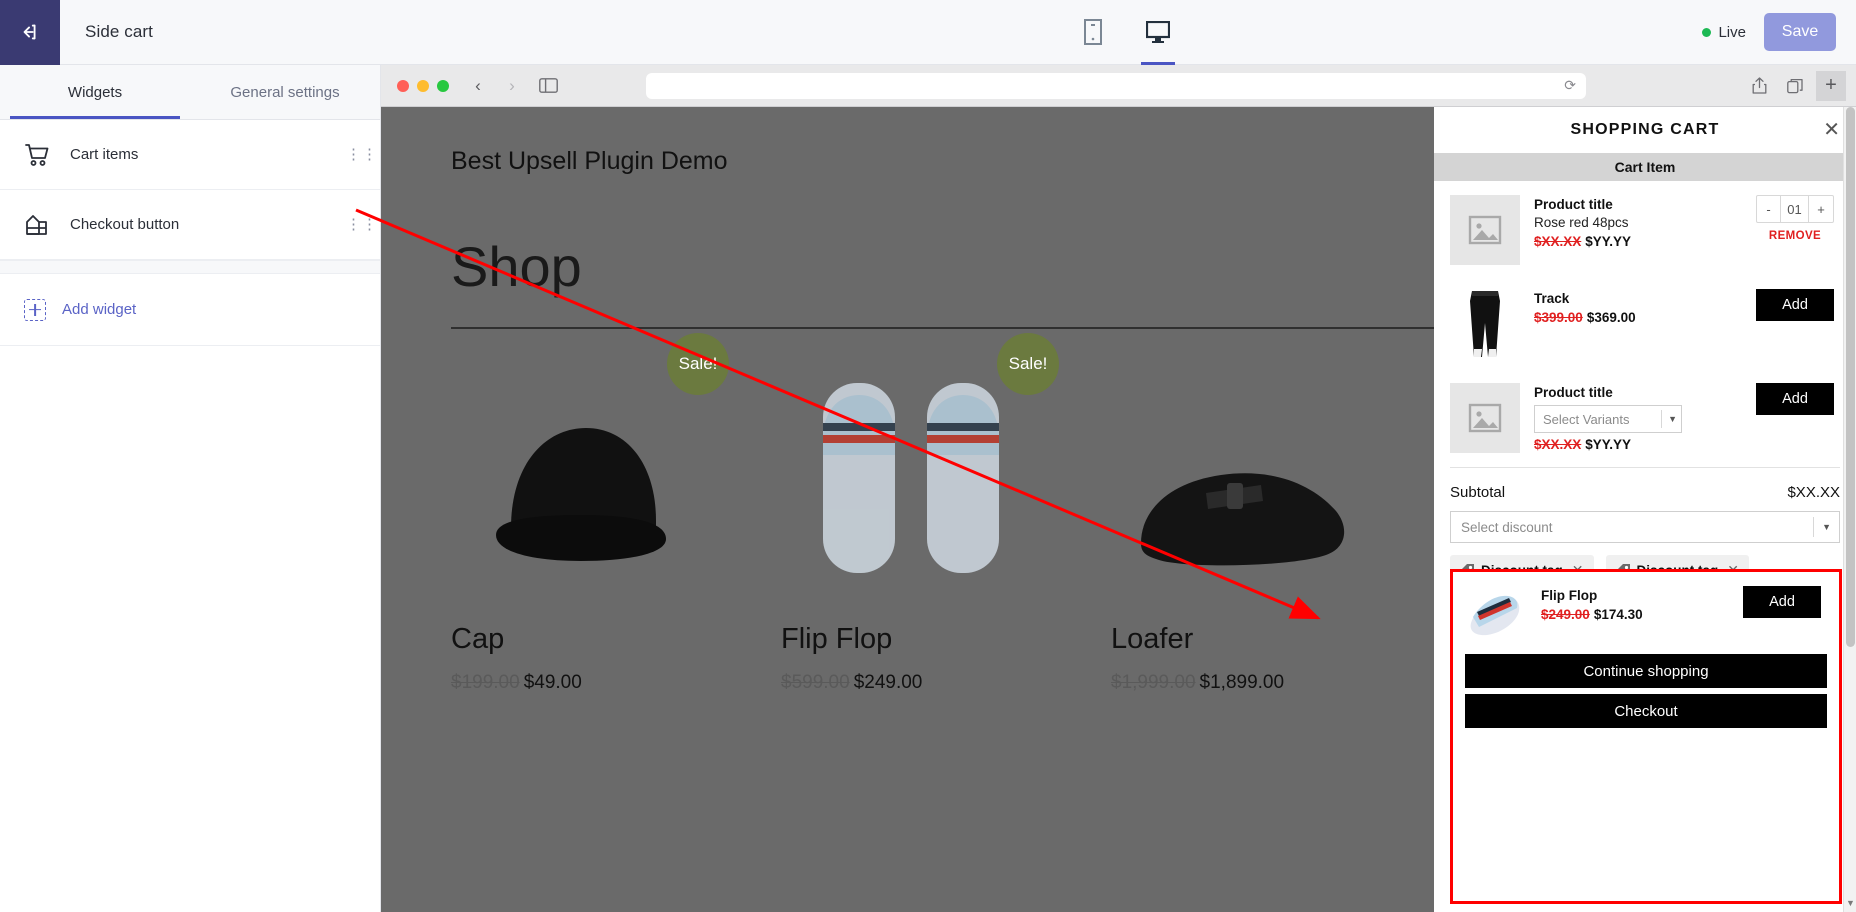 Image resolution: width=1856 pixels, height=912 pixels. Describe the element at coordinates (35, 309) in the screenshot. I see `add-plus-icon` at that location.